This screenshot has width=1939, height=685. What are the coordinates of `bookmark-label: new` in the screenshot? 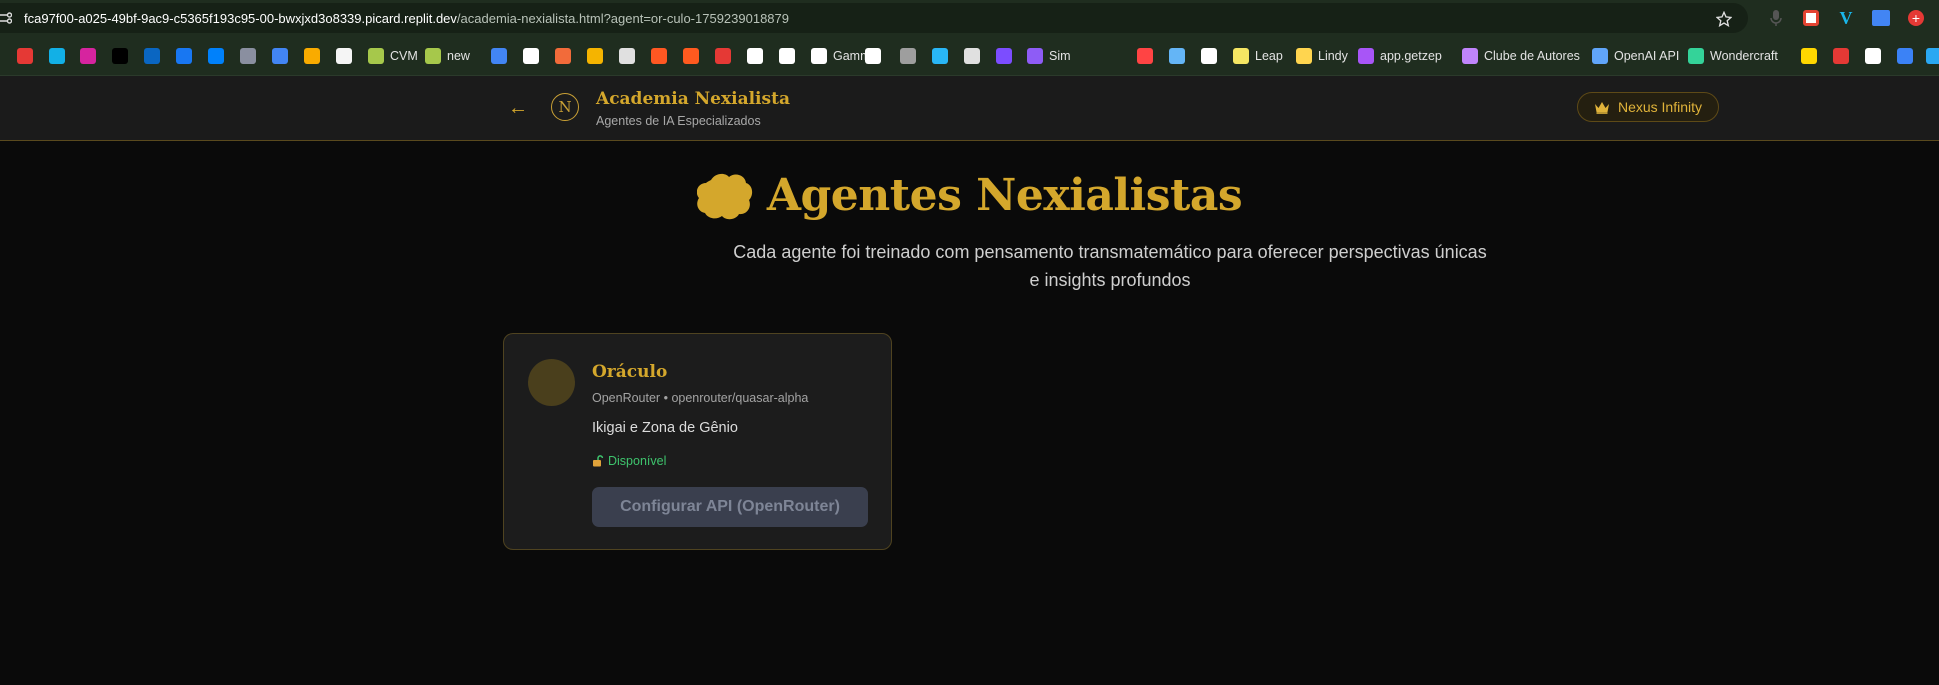 It's located at (458, 56).